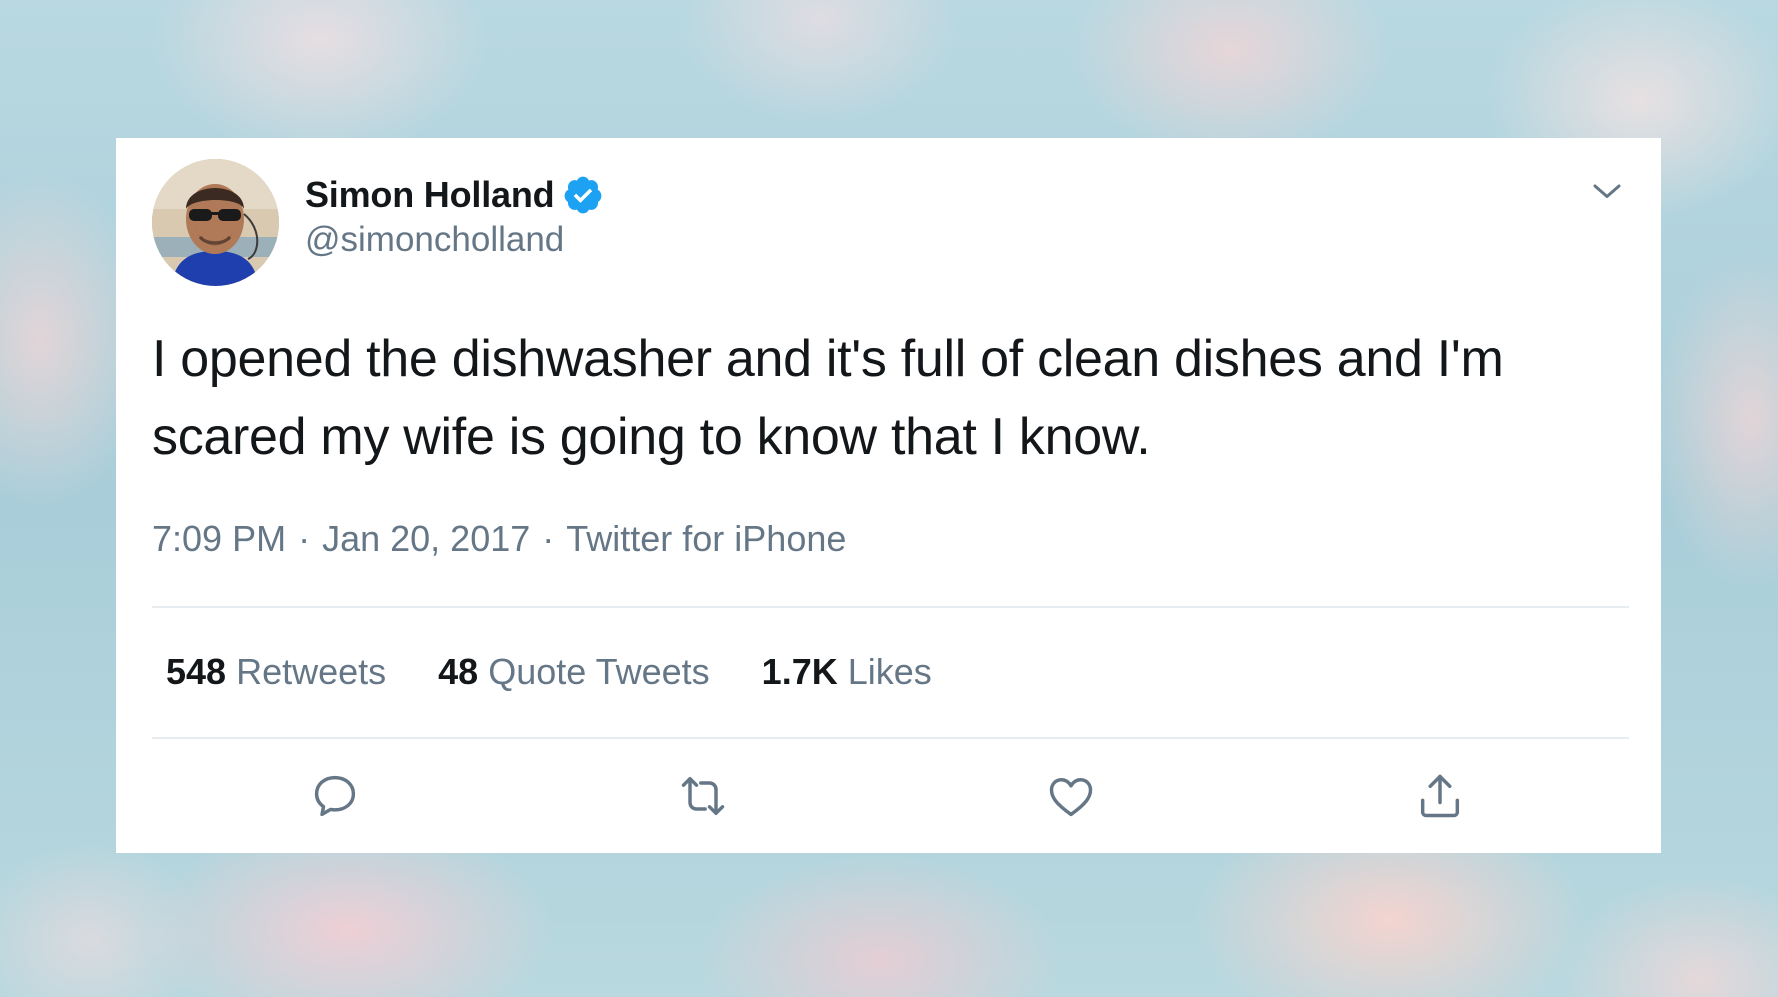 The height and width of the screenshot is (997, 1778). I want to click on reply-icon, so click(335, 796).